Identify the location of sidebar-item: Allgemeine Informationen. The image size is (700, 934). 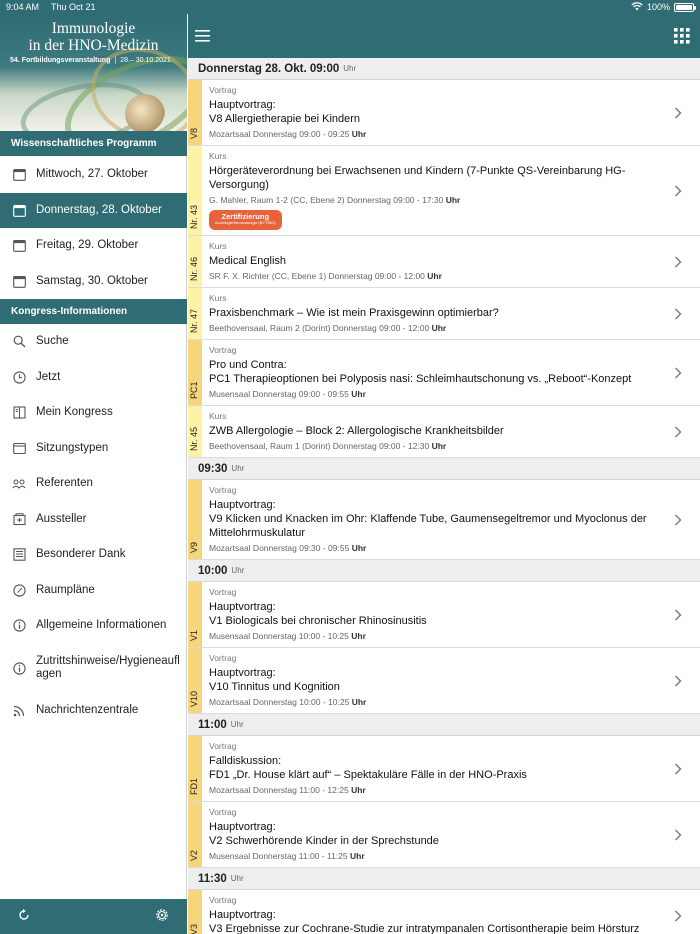
(93, 625).